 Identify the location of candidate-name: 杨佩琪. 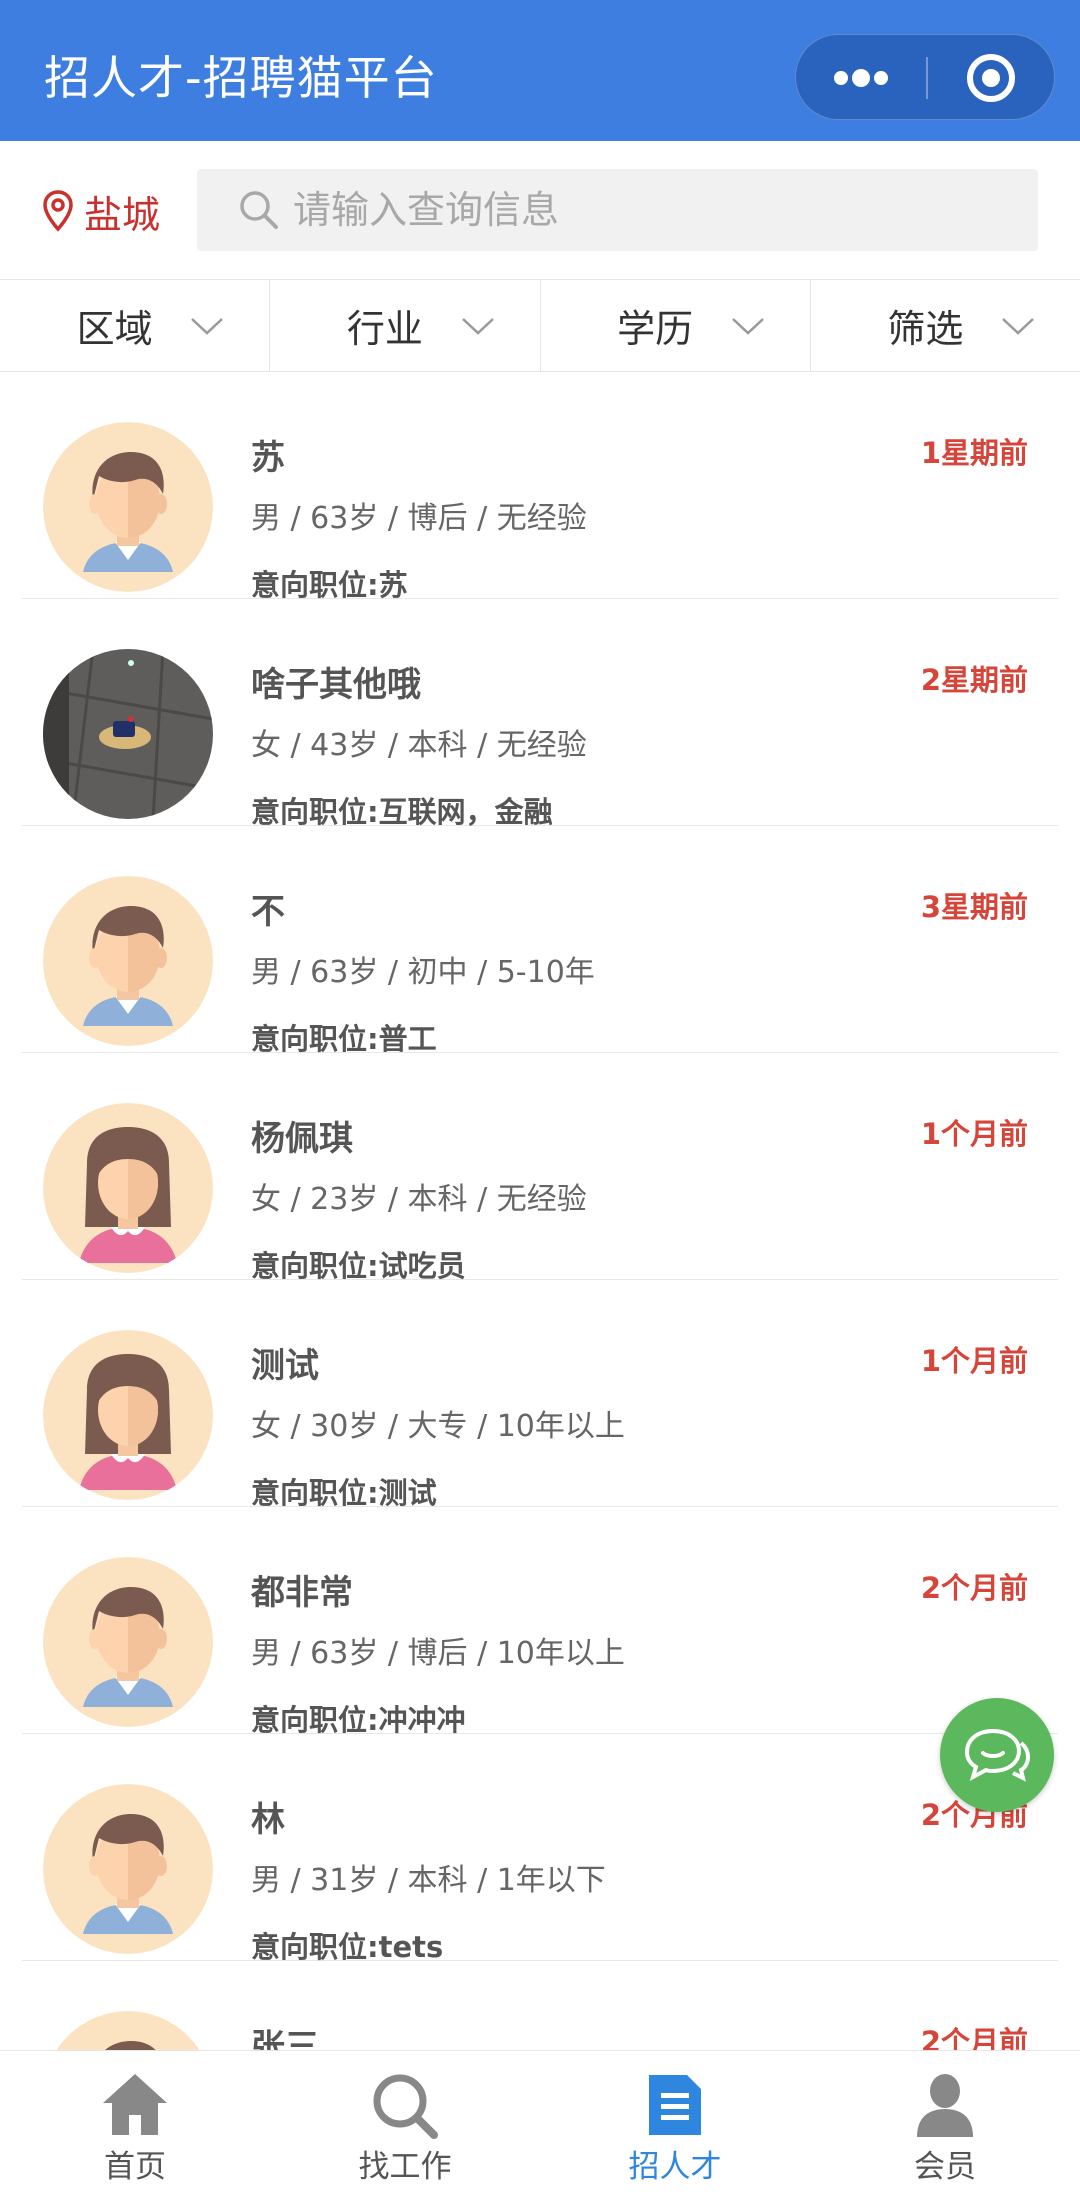
(302, 1139).